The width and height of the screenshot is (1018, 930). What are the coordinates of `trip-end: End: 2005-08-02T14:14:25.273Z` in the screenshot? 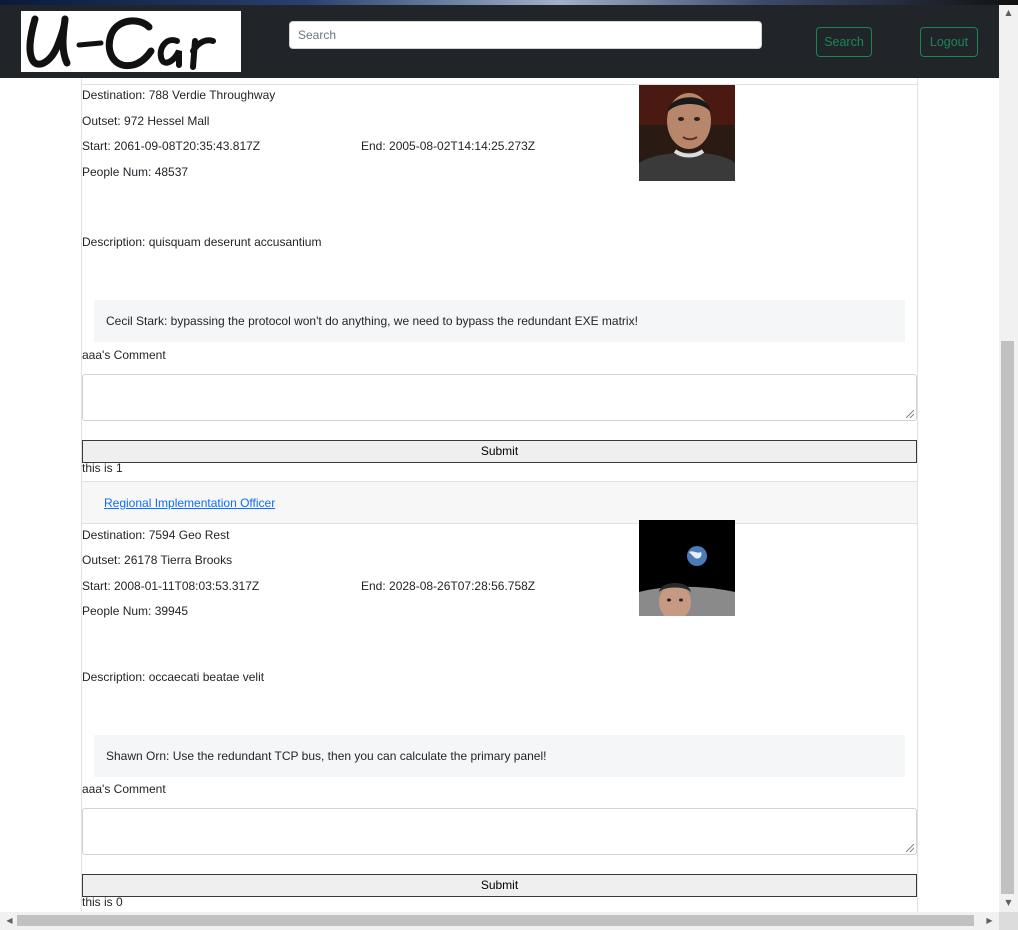 It's located at (448, 146).